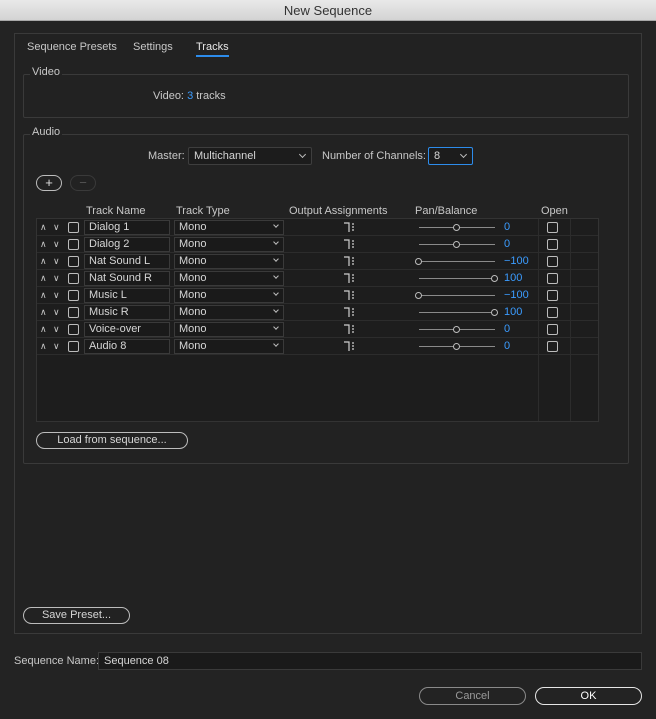 The image size is (656, 719). Describe the element at coordinates (212, 49) in the screenshot. I see `tab-tracks: Tracks` at that location.